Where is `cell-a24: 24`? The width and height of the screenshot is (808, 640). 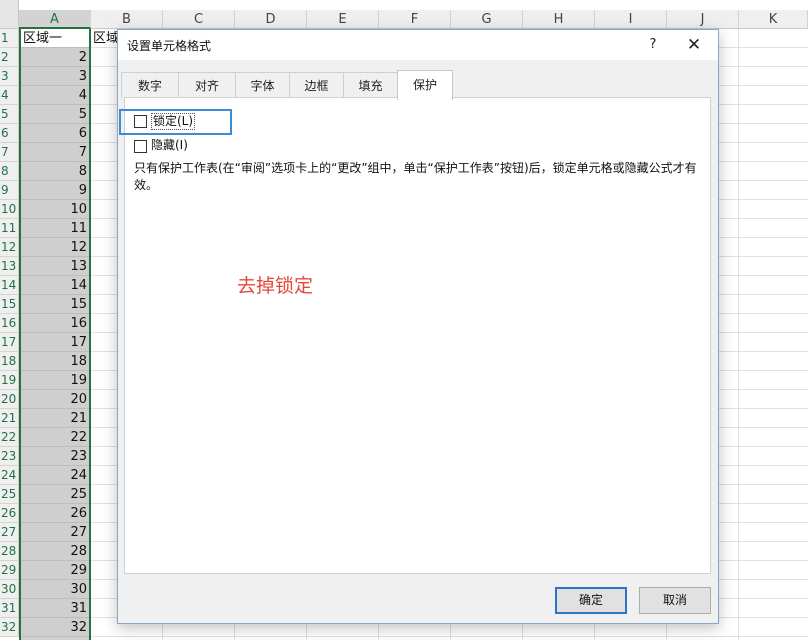
cell-a24: 24 is located at coordinates (55, 475).